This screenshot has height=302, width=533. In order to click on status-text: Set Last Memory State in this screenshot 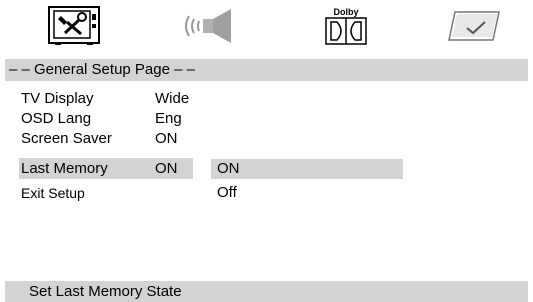, I will do `click(105, 291)`.